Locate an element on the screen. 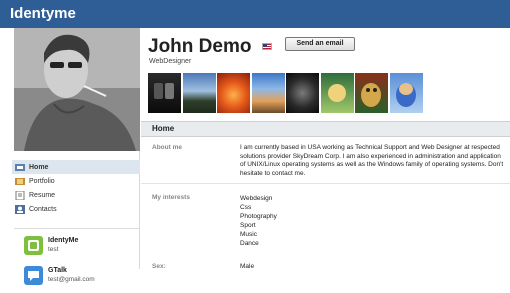  profile-name: John Demo is located at coordinates (200, 46).